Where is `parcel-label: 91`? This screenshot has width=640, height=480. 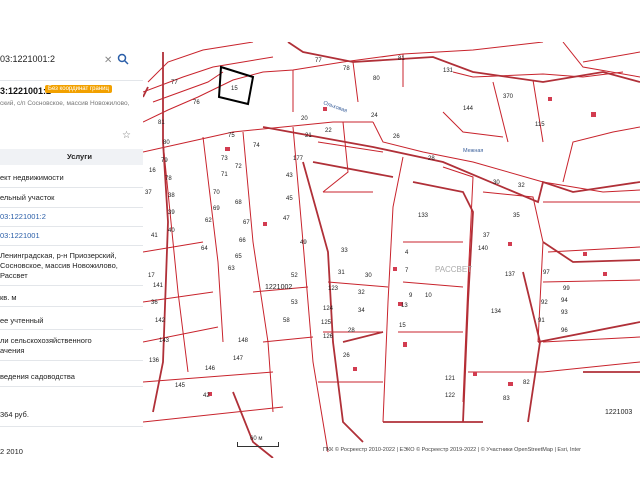 parcel-label: 91 is located at coordinates (541, 321).